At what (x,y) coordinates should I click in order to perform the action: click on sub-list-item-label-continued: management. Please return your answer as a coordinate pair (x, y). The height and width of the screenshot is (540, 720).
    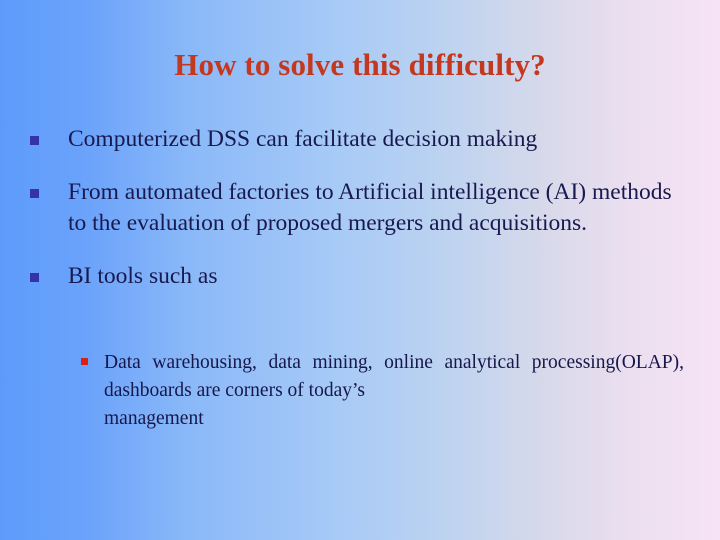
    Looking at the image, I should click on (154, 418).